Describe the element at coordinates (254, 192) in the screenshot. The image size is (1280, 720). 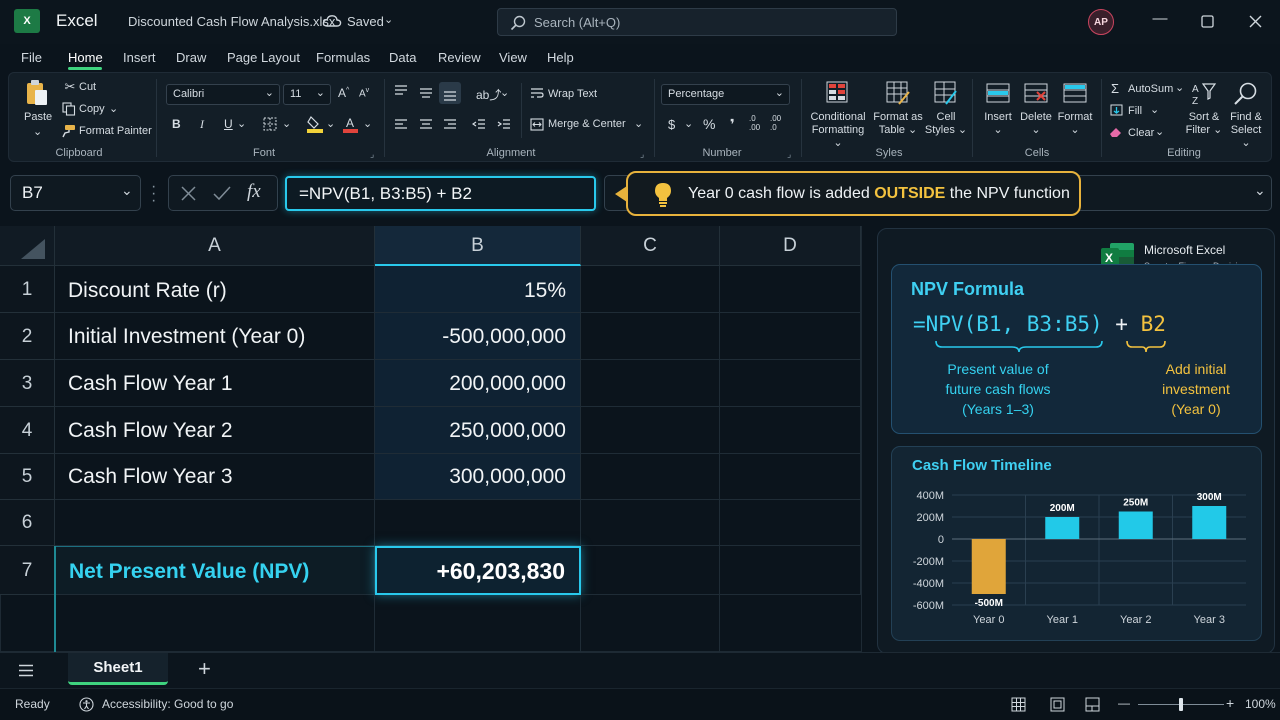
I see `insert-function-button: fx` at that location.